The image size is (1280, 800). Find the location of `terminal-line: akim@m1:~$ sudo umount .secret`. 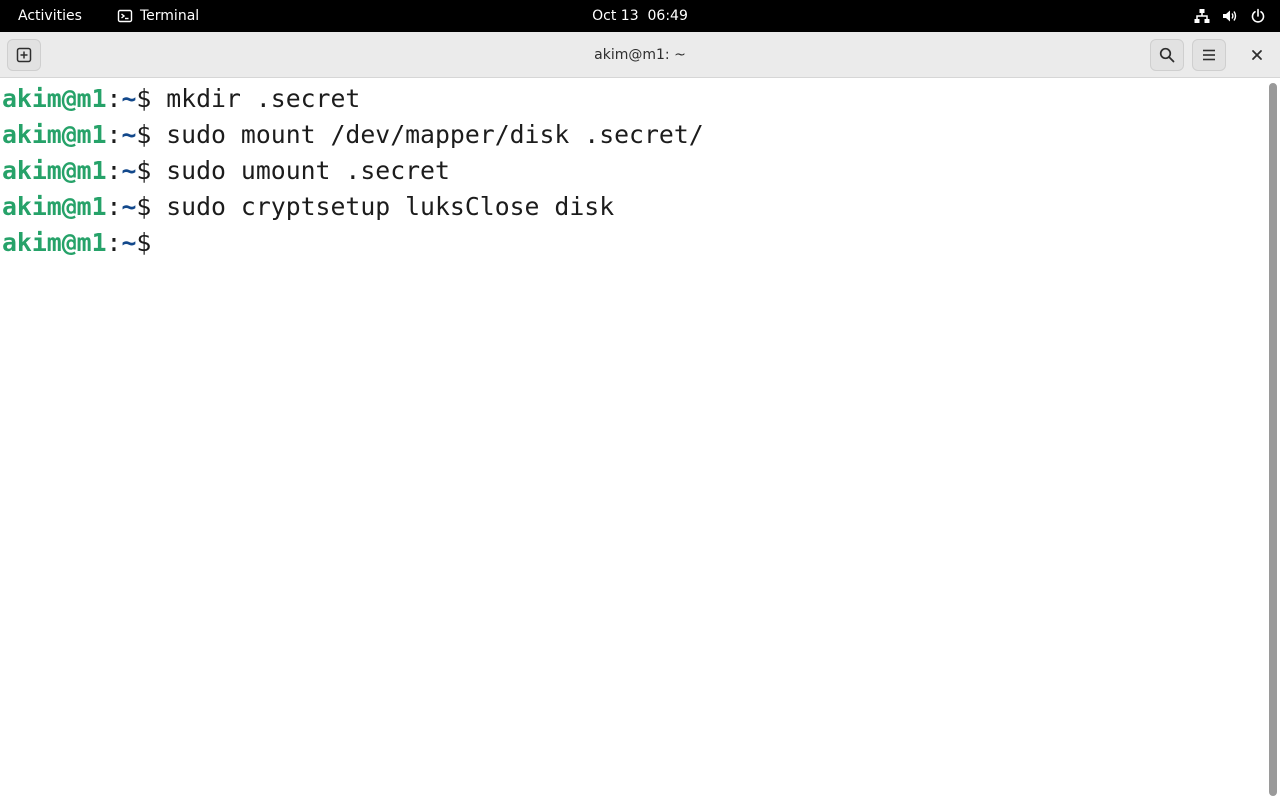

terminal-line: akim@m1:~$ sudo umount .secret is located at coordinates (226, 171).